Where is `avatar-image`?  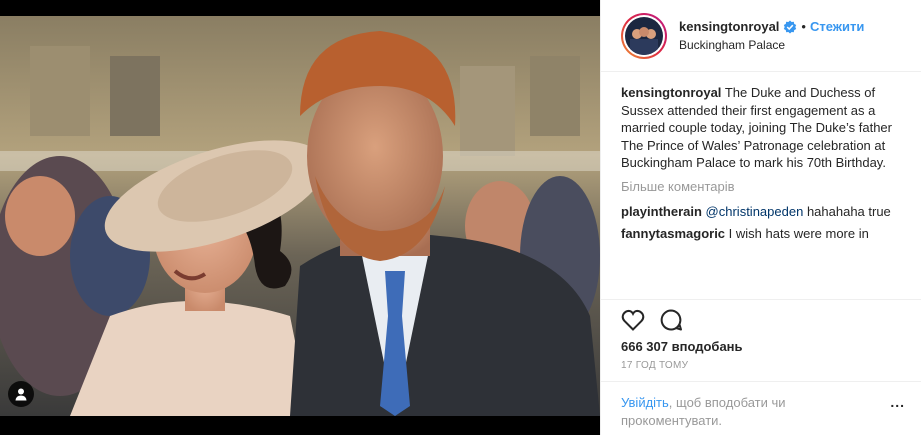
avatar-image is located at coordinates (644, 35).